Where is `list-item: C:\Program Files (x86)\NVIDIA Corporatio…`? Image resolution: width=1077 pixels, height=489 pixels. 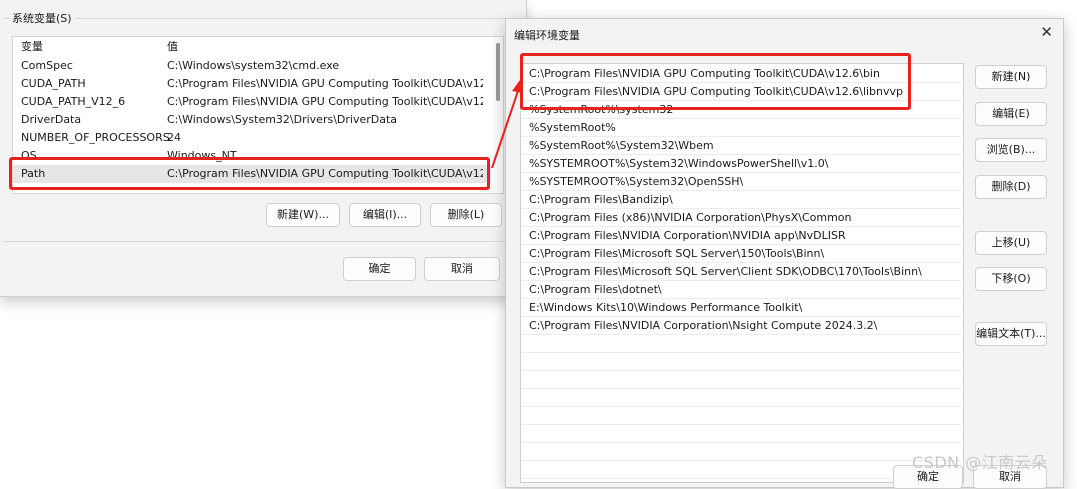
list-item: C:\Program Files (x86)\NVIDIA Corporatio… is located at coordinates (741, 218).